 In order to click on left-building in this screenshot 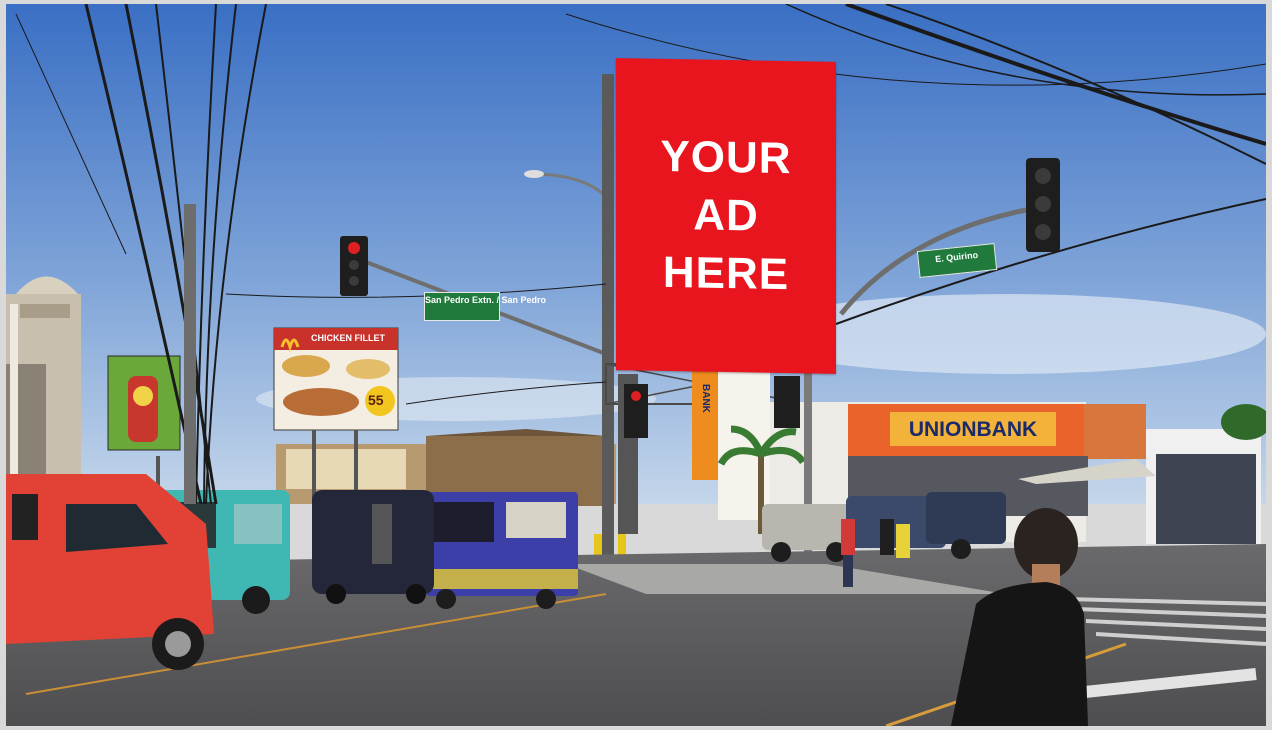, I will do `click(43, 390)`.